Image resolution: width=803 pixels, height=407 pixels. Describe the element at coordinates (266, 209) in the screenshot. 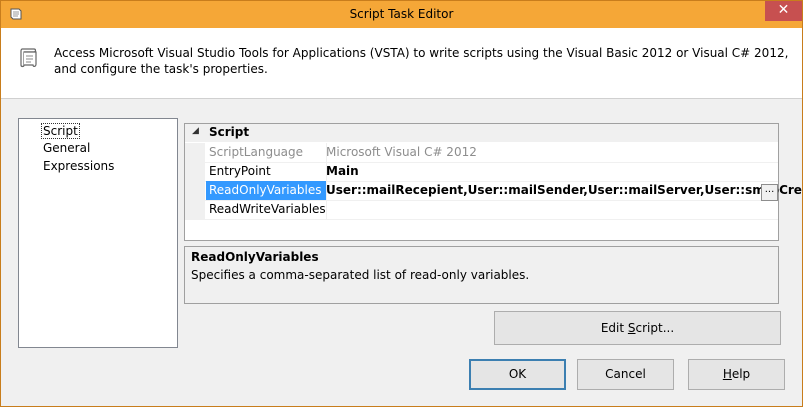

I see `property-name: ReadWriteVariables` at that location.